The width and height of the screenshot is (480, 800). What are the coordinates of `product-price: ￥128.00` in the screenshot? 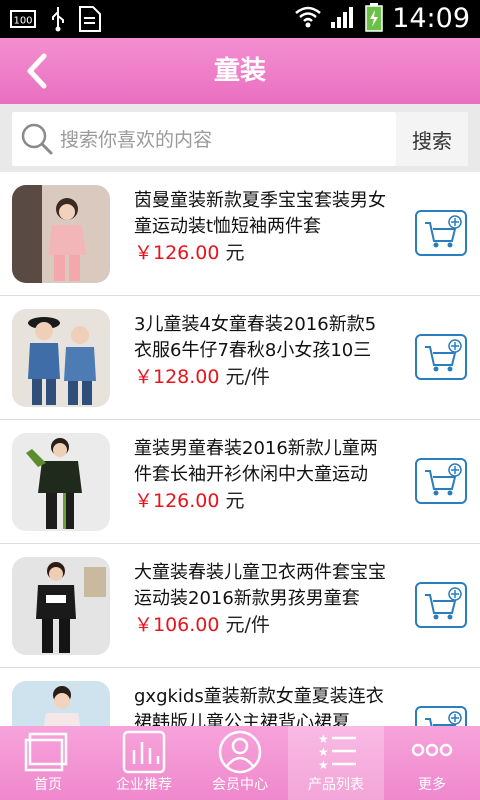 It's located at (177, 377).